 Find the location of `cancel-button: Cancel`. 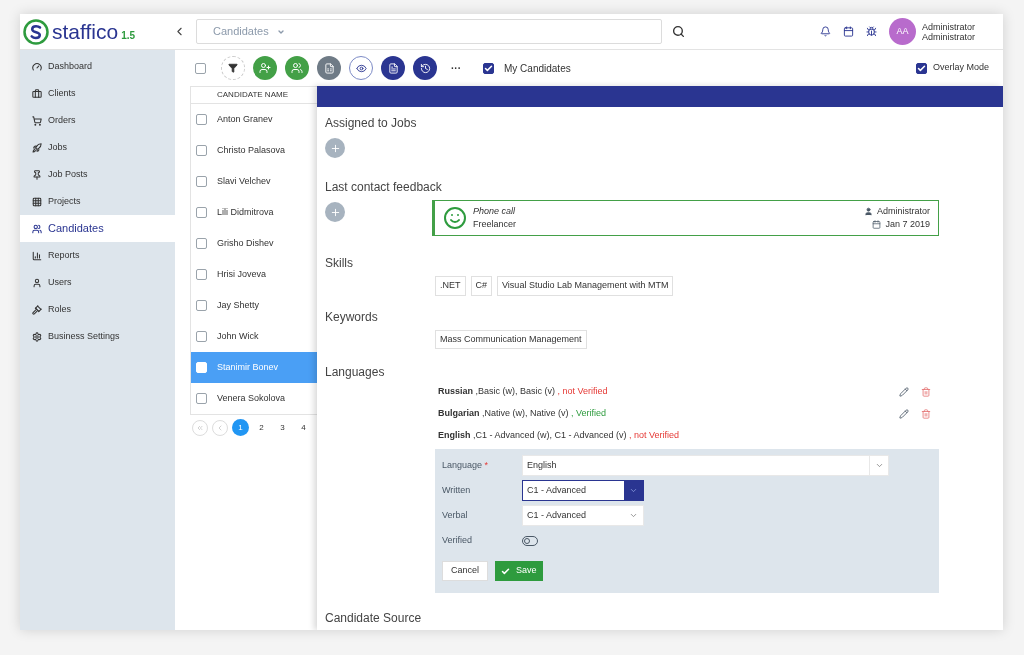

cancel-button: Cancel is located at coordinates (465, 571).